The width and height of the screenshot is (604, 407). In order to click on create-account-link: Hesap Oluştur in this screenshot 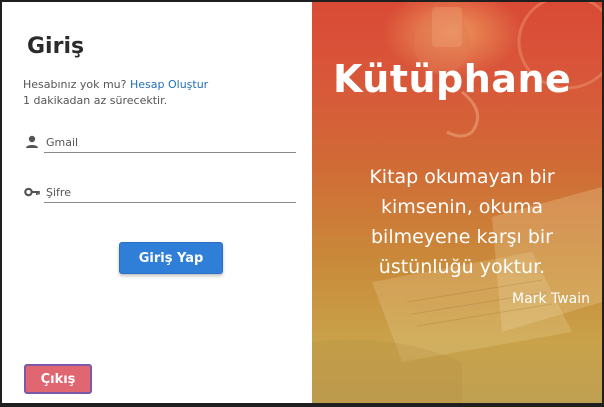, I will do `click(169, 84)`.